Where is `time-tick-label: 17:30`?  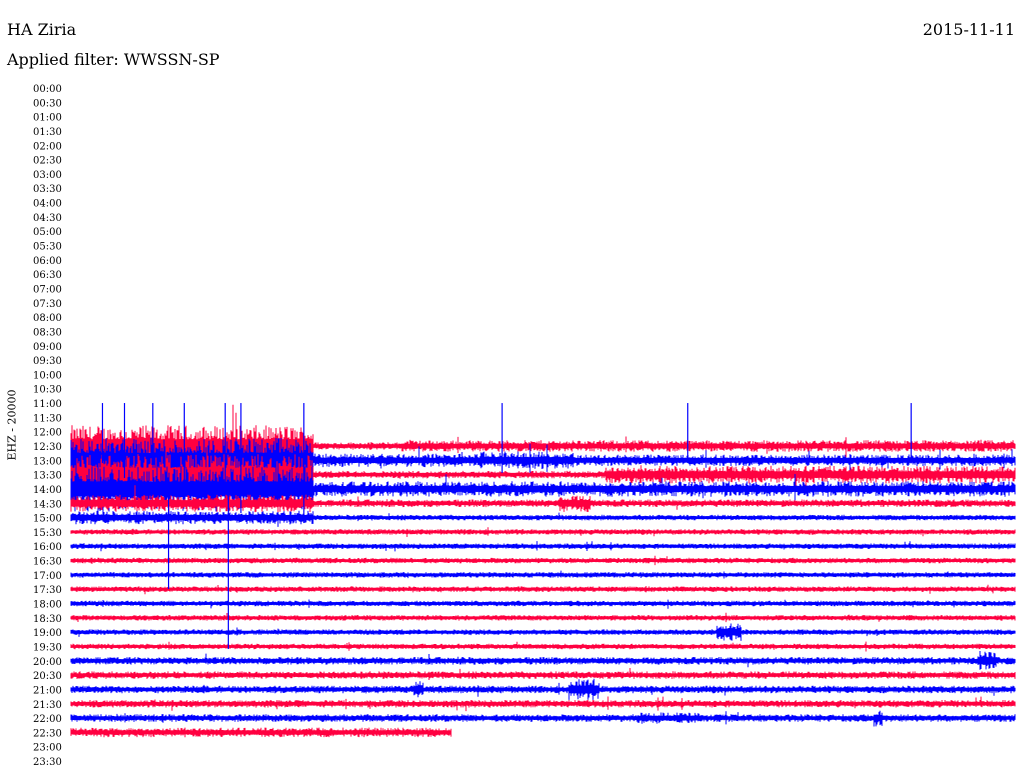 time-tick-label: 17:30 is located at coordinates (47, 590).